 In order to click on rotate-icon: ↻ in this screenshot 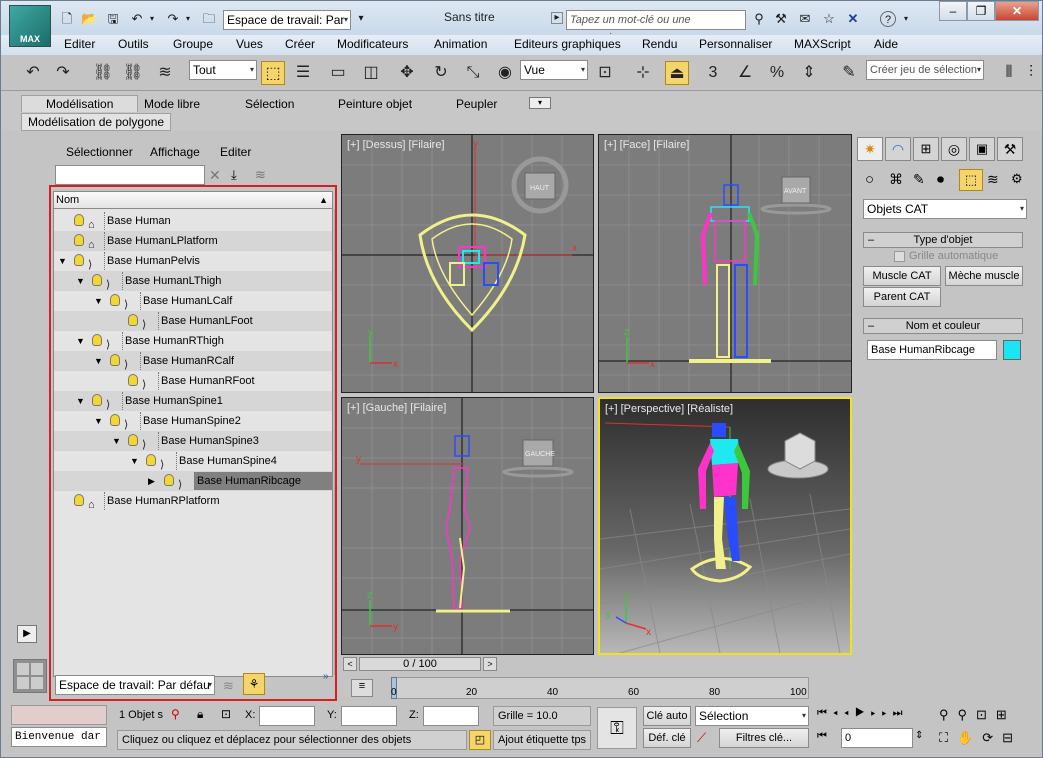, I will do `click(441, 73)`.